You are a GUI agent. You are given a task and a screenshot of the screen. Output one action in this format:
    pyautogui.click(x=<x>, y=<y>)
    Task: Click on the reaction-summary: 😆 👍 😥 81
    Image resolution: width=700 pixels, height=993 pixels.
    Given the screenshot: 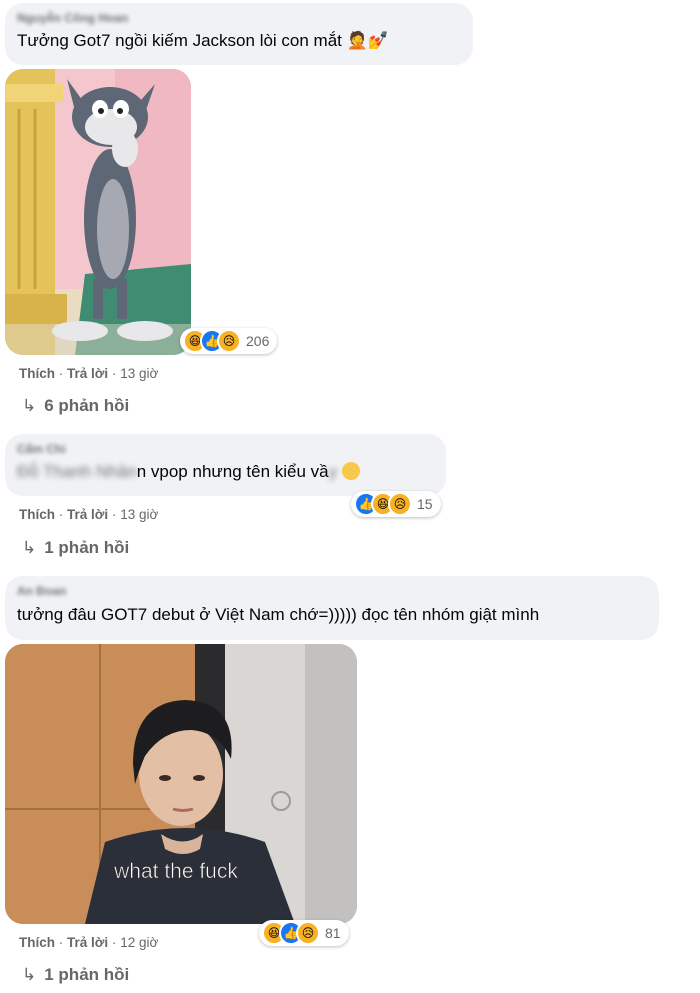 What is the action you would take?
    pyautogui.click(x=304, y=933)
    